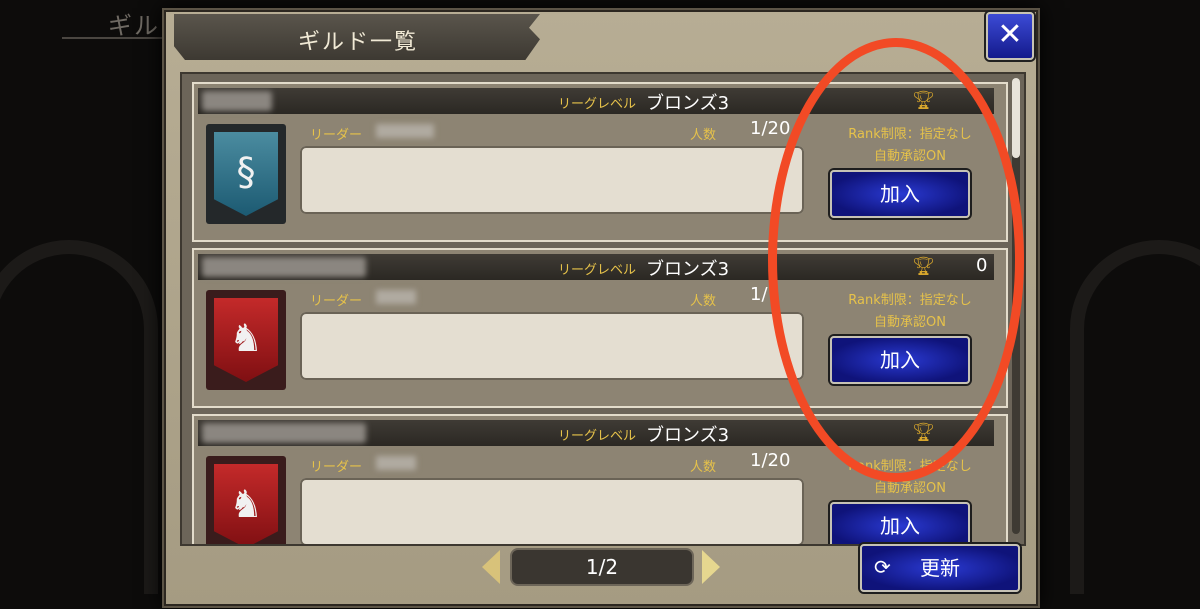 Image resolution: width=1200 pixels, height=609 pixels. I want to click on background-divider, so click(117, 38).